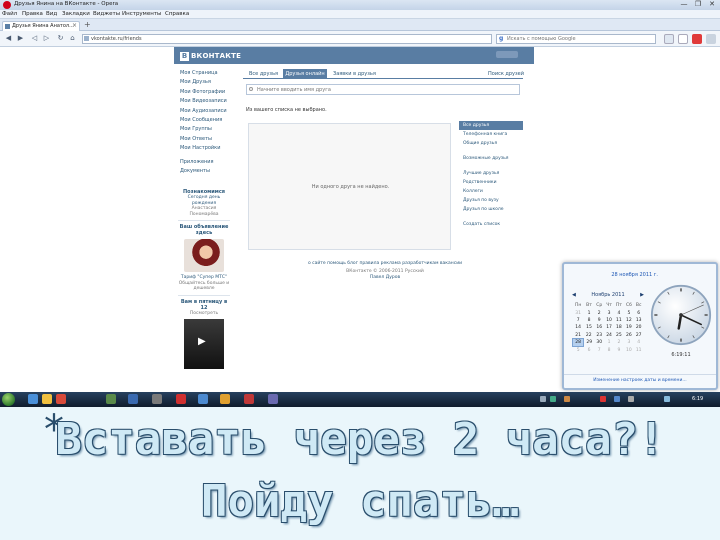  Describe the element at coordinates (205, 73) in the screenshot. I see `menu-my-page: Моя Страница` at that location.